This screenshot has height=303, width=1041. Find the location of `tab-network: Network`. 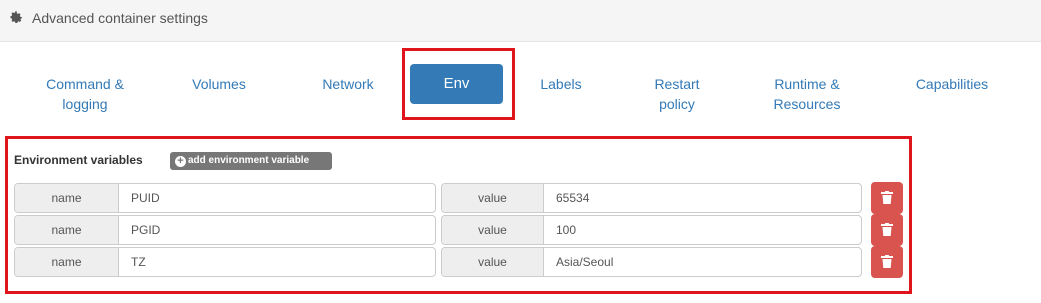

tab-network: Network is located at coordinates (348, 84).